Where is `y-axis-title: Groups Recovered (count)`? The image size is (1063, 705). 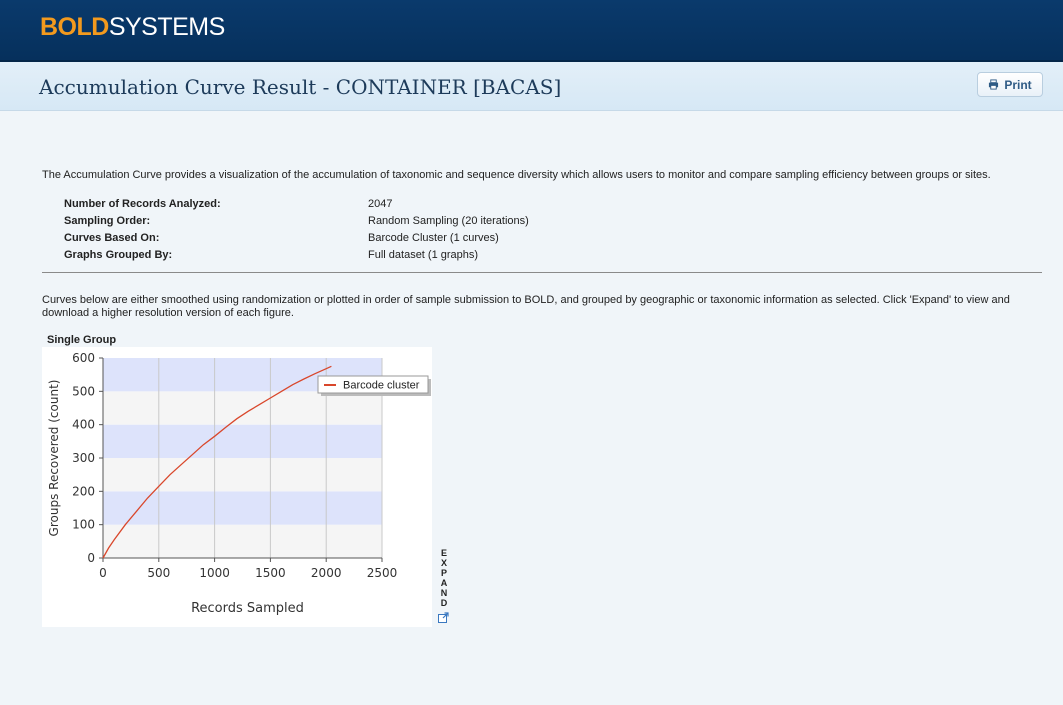
y-axis-title: Groups Recovered (count) is located at coordinates (54, 458).